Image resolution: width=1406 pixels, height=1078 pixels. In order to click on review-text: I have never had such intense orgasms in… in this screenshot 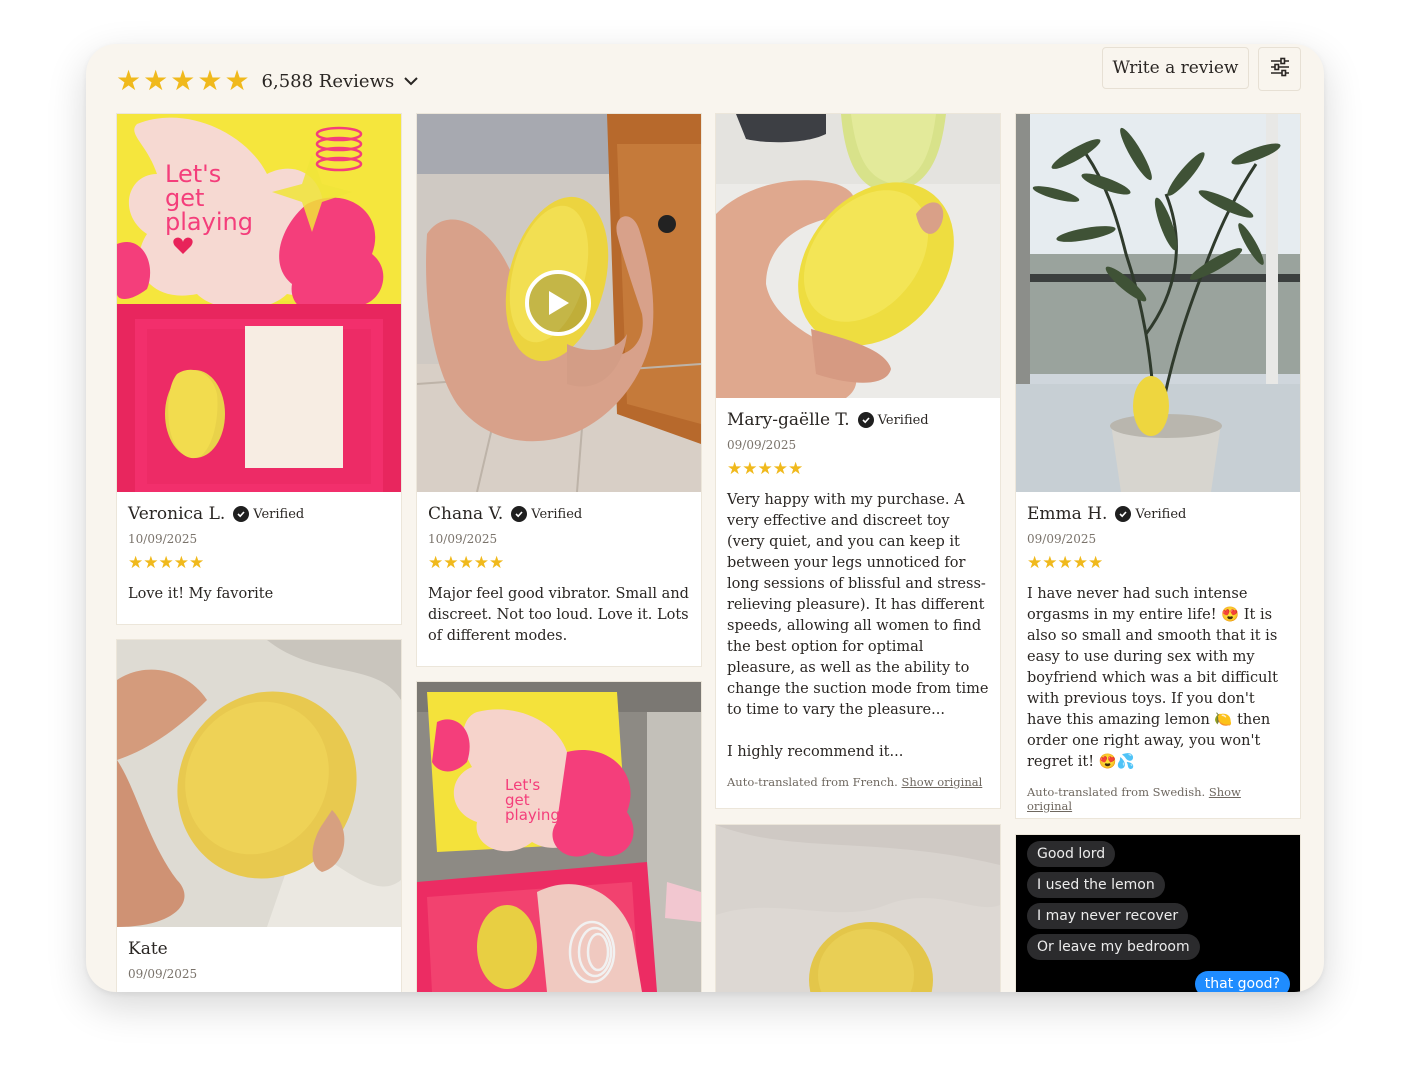, I will do `click(1152, 678)`.